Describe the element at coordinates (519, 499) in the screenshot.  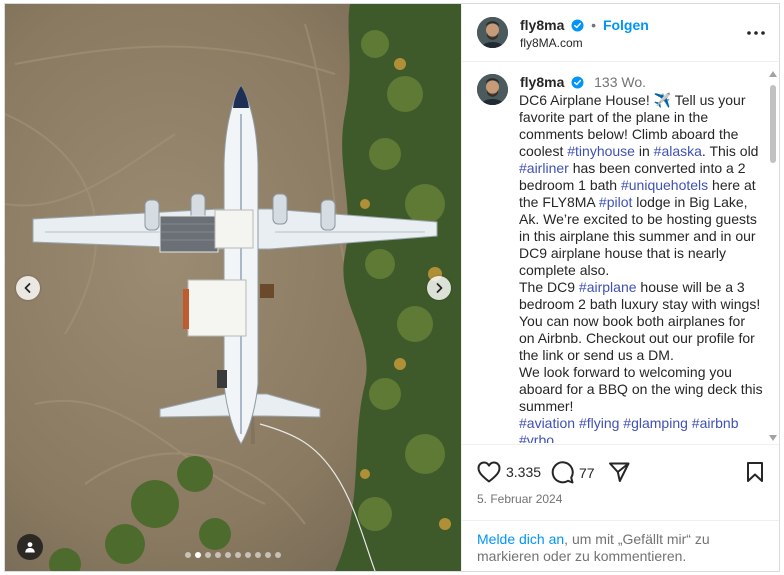
I see `post-date: 5. Februar 2024` at that location.